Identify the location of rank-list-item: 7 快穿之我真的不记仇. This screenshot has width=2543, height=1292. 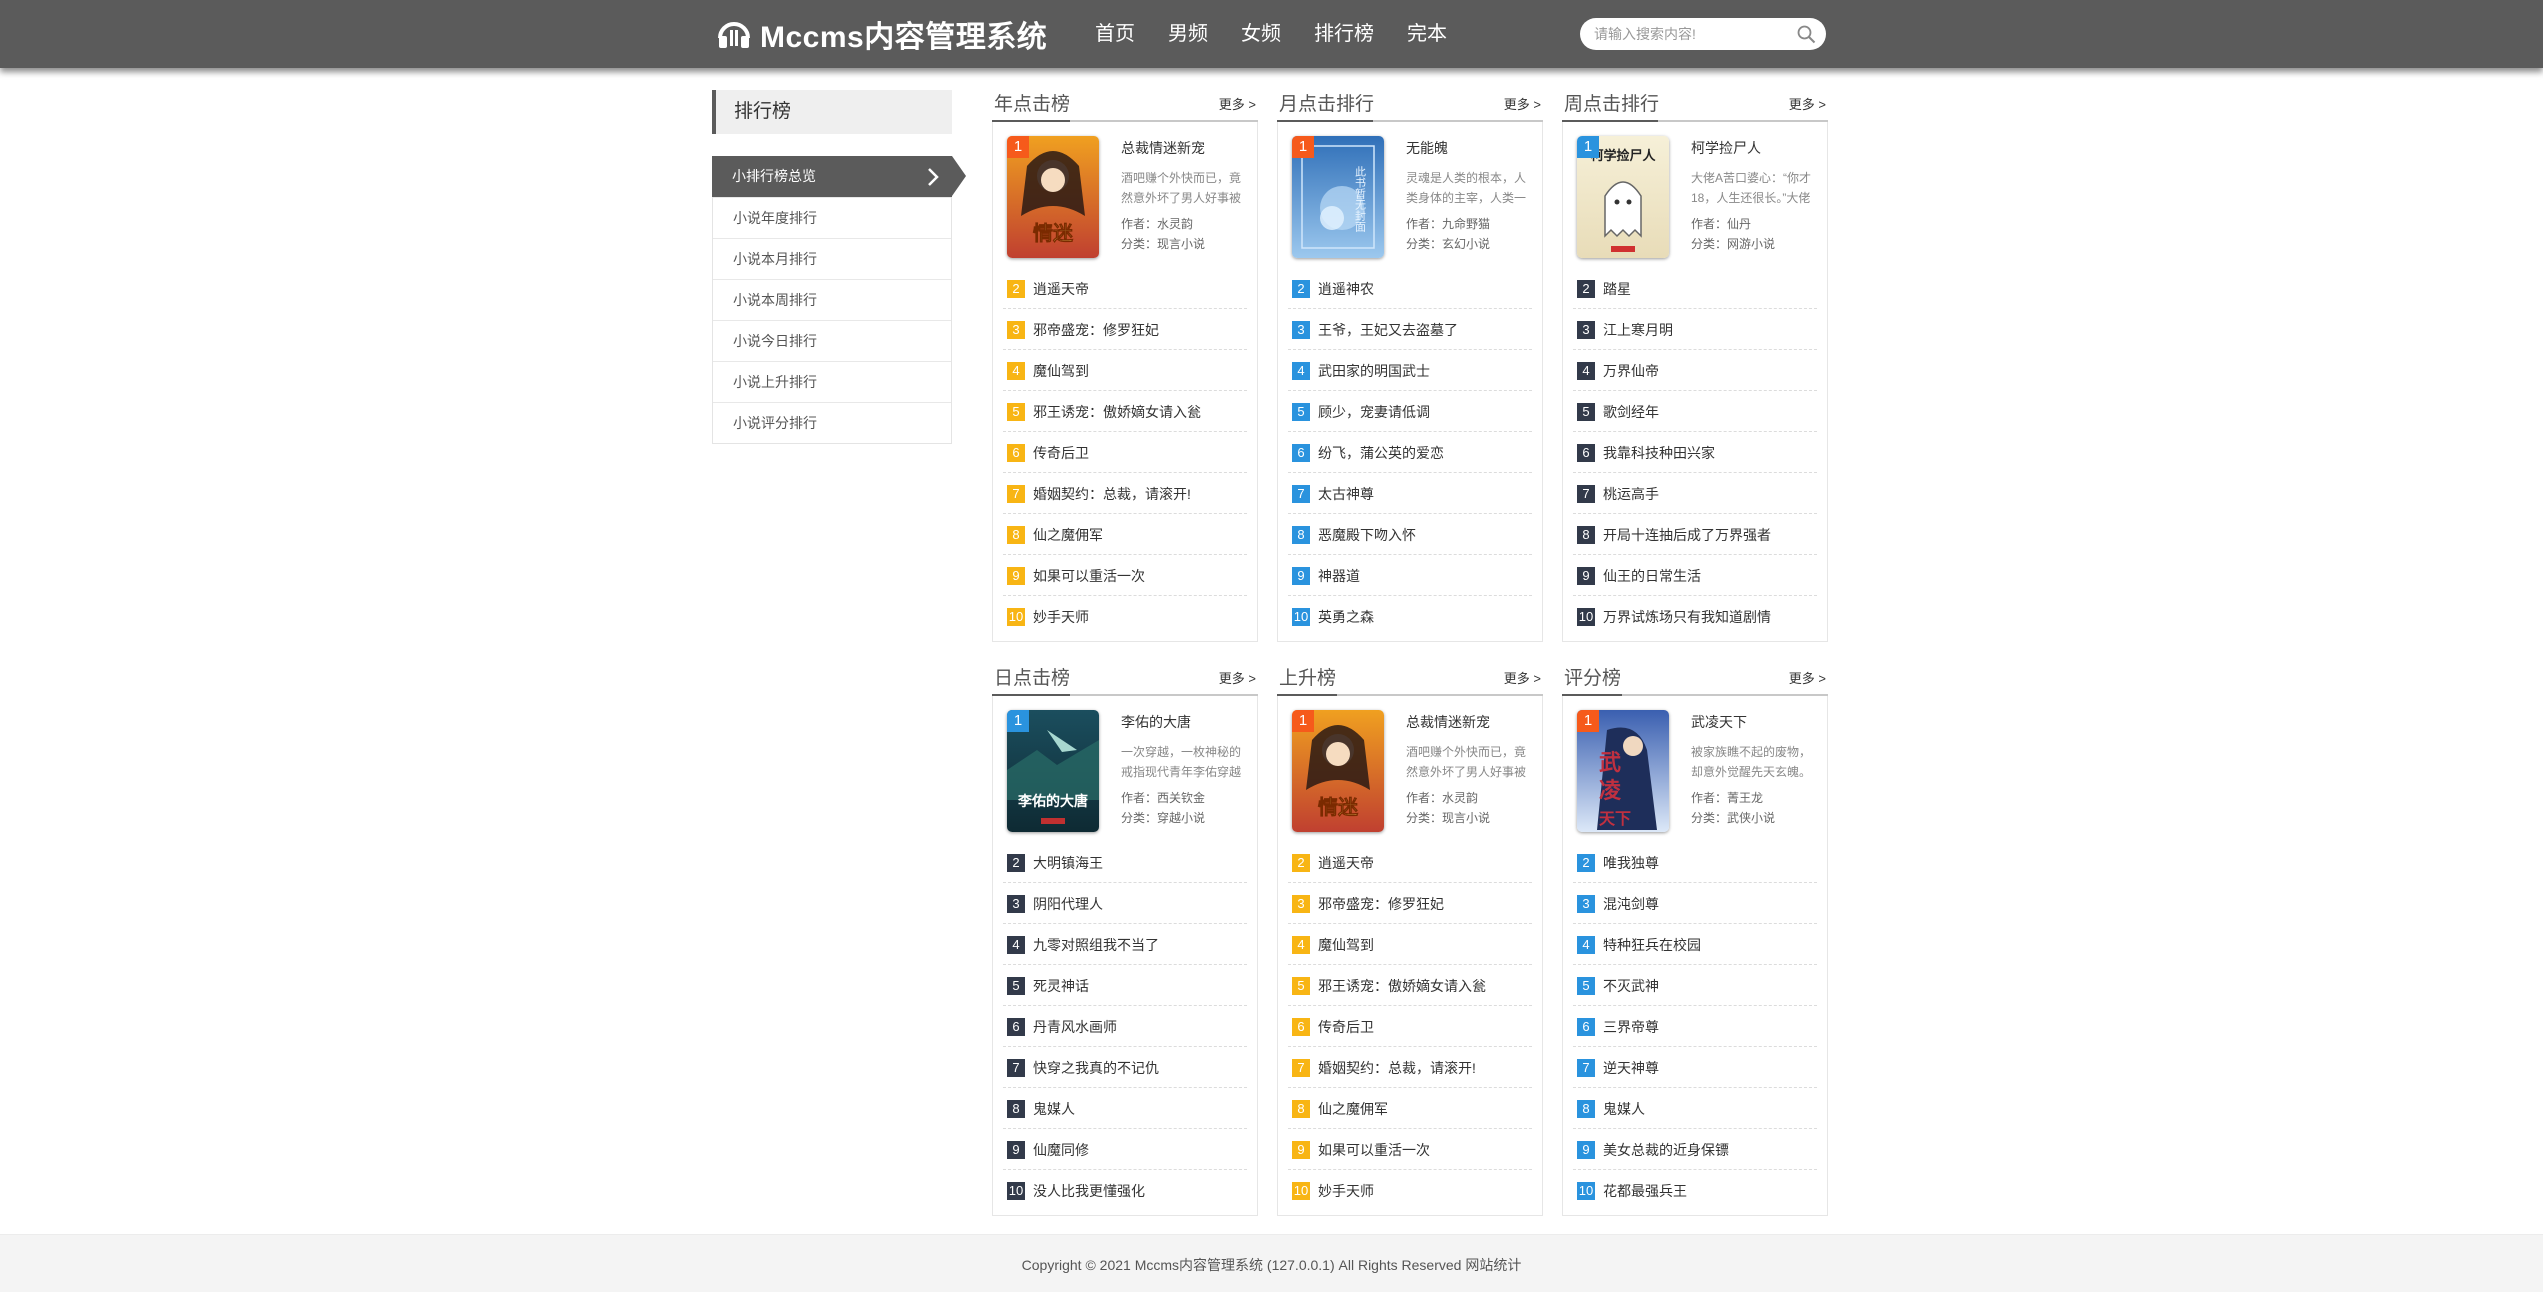
(1125, 1067).